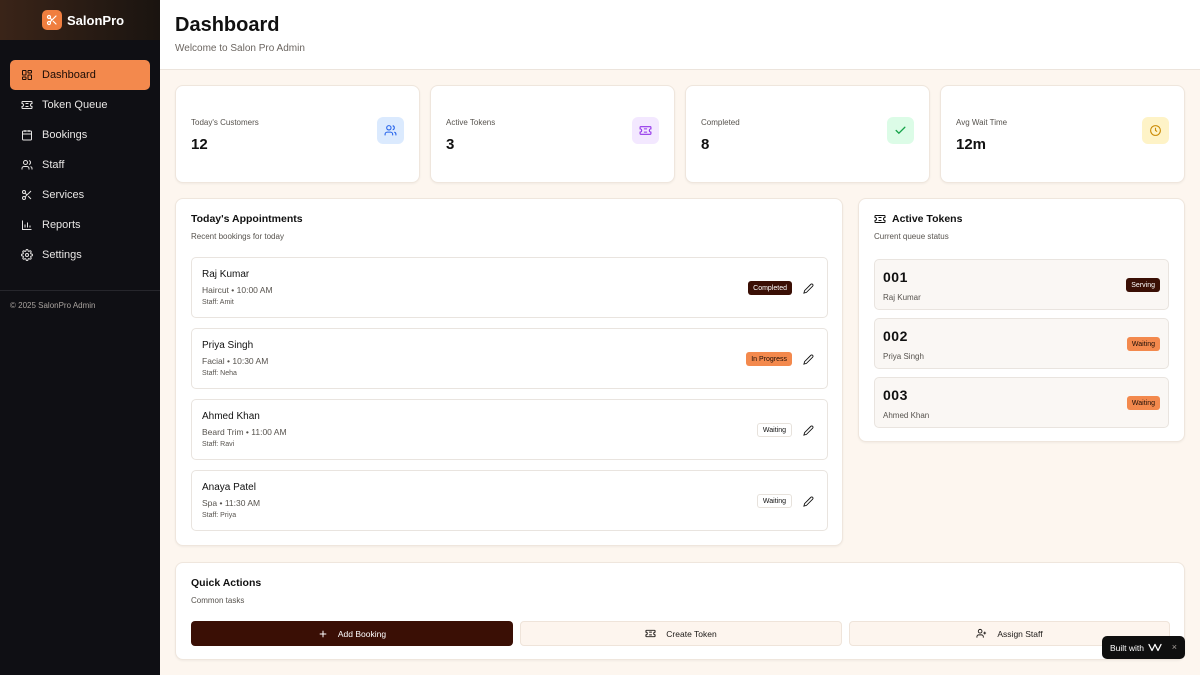 The image size is (1200, 675). I want to click on sidebar-footer: © 2025 SalonPro Admin, so click(80, 305).